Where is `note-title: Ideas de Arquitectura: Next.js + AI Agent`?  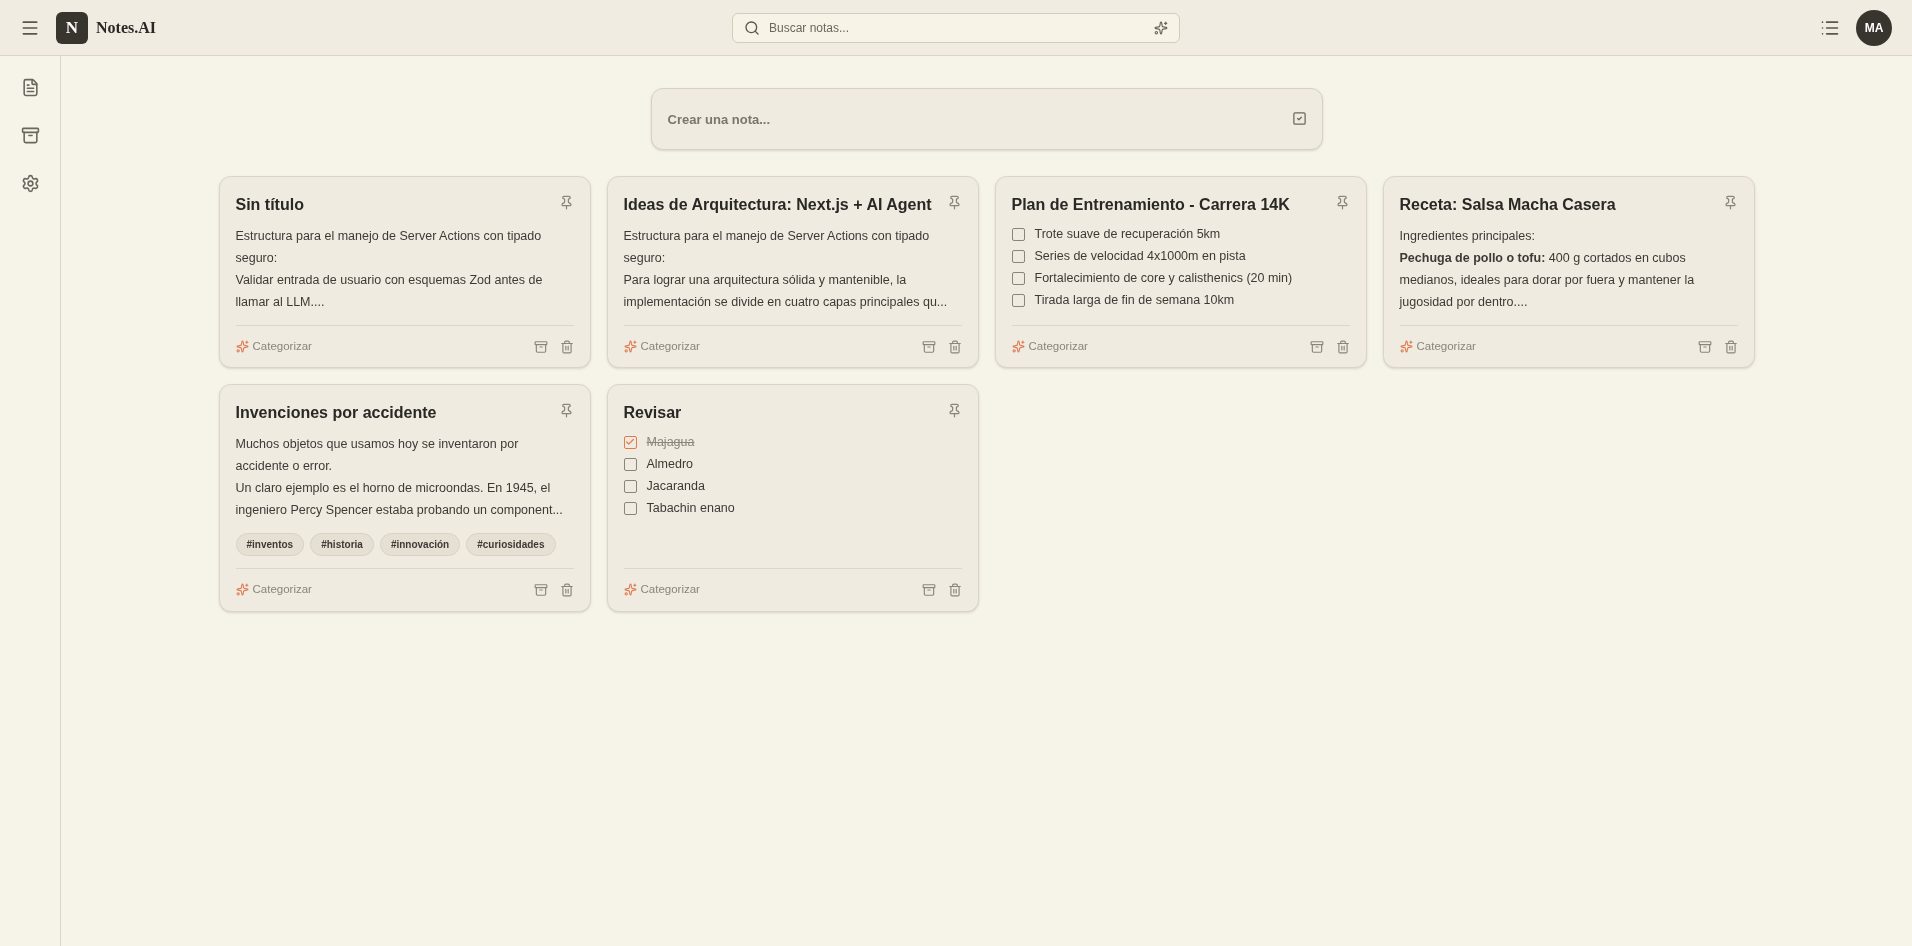 note-title: Ideas de Arquitectura: Next.js + AI Agent is located at coordinates (777, 205).